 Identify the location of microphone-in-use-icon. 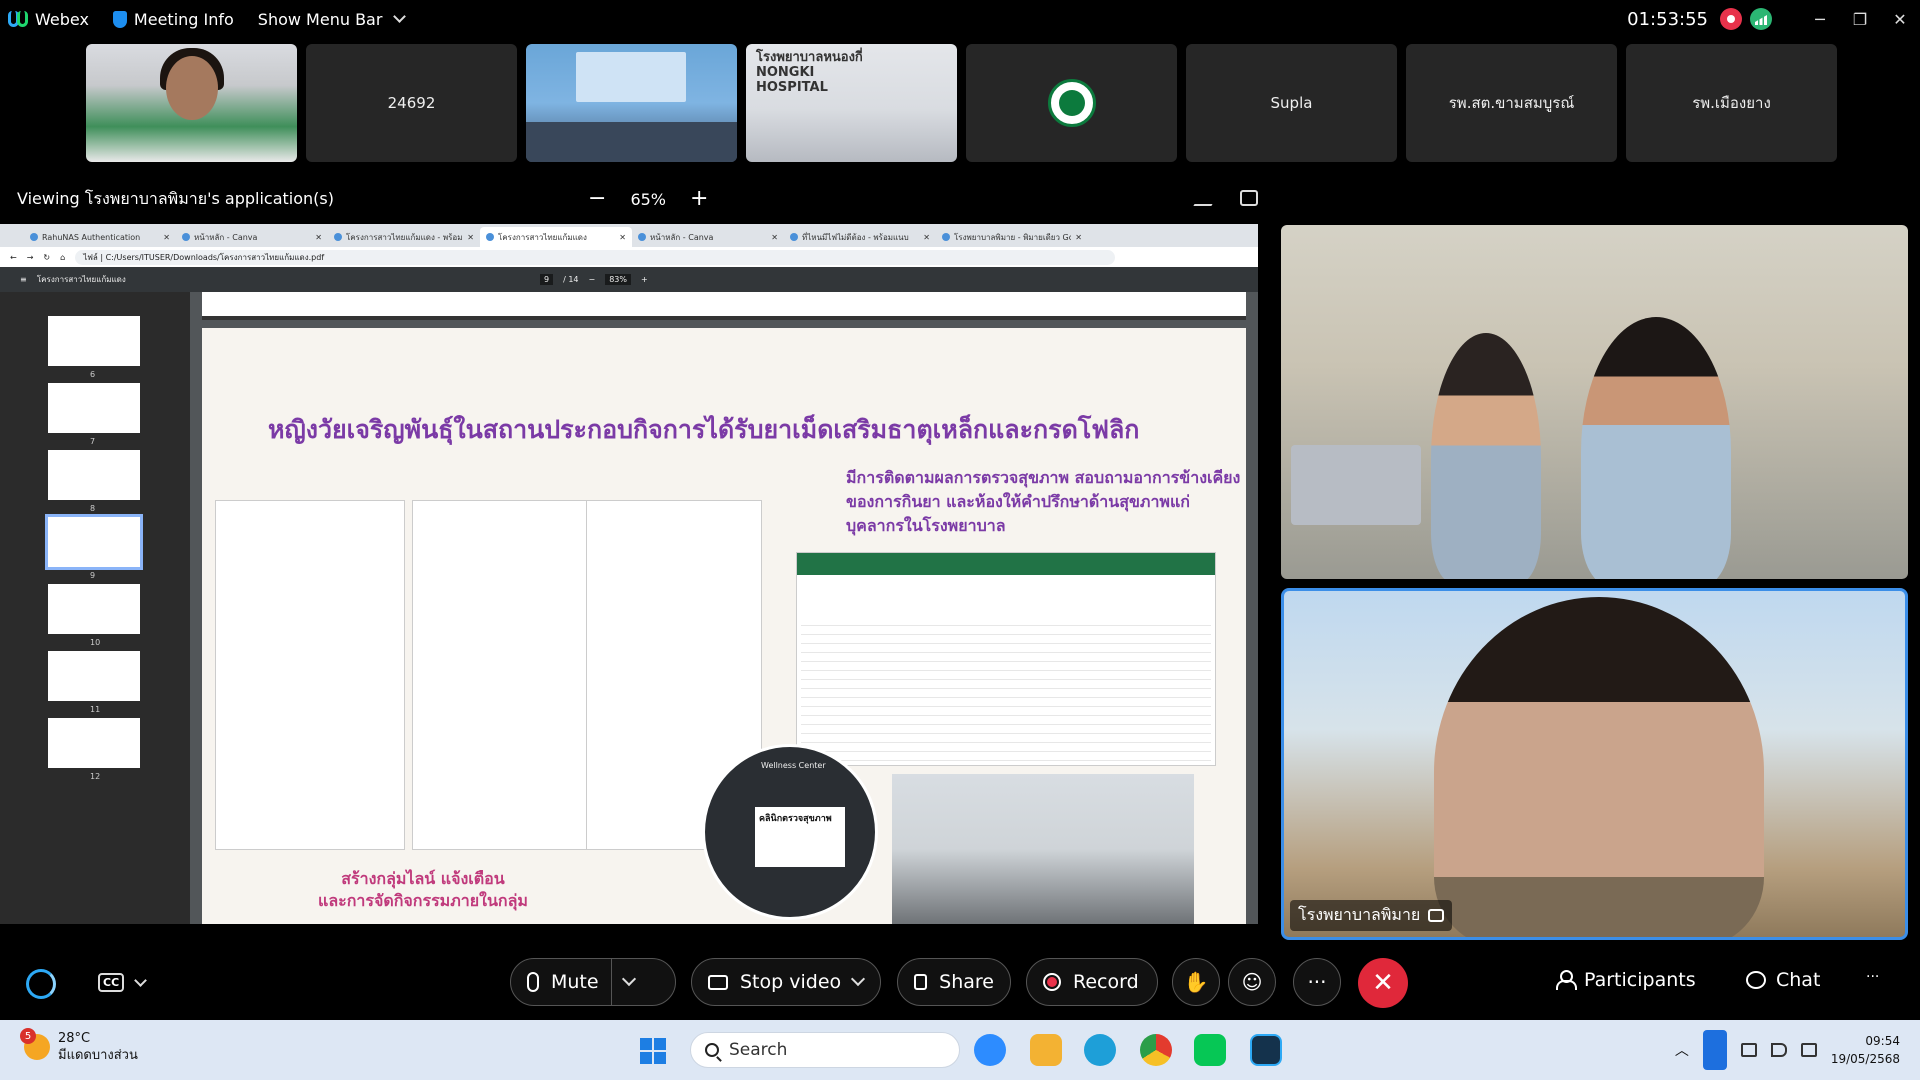
(1714, 1050).